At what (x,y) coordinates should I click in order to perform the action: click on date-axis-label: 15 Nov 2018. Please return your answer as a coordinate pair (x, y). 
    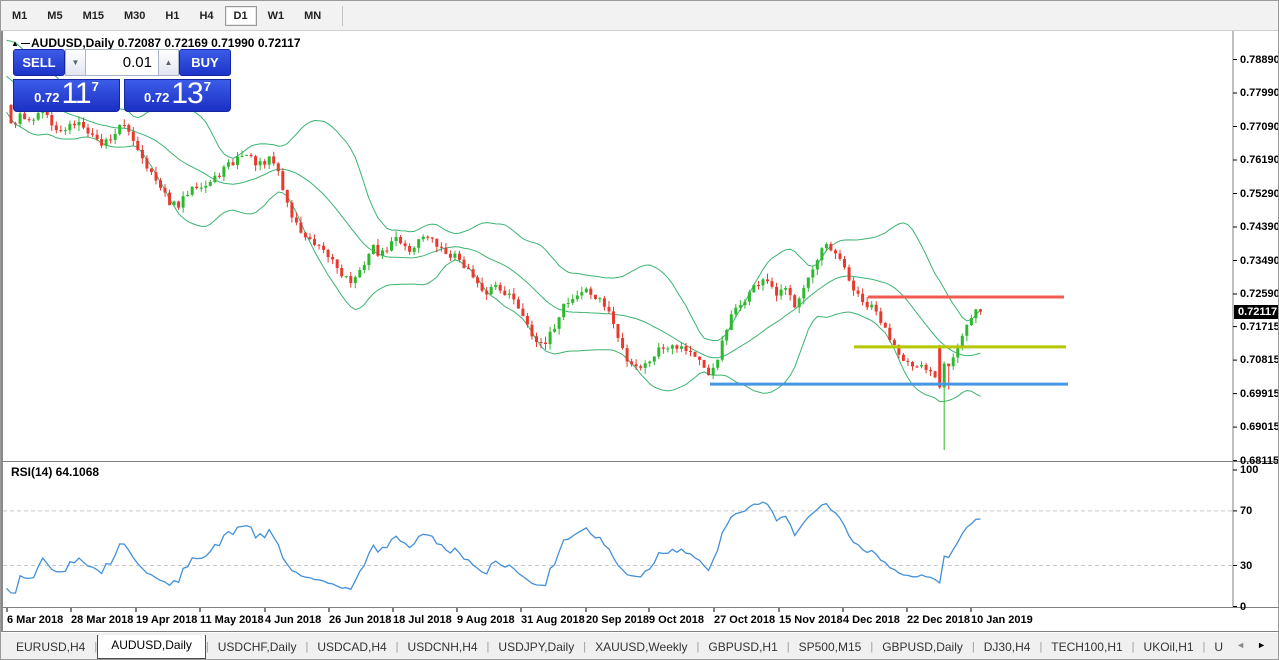
    Looking at the image, I should click on (811, 620).